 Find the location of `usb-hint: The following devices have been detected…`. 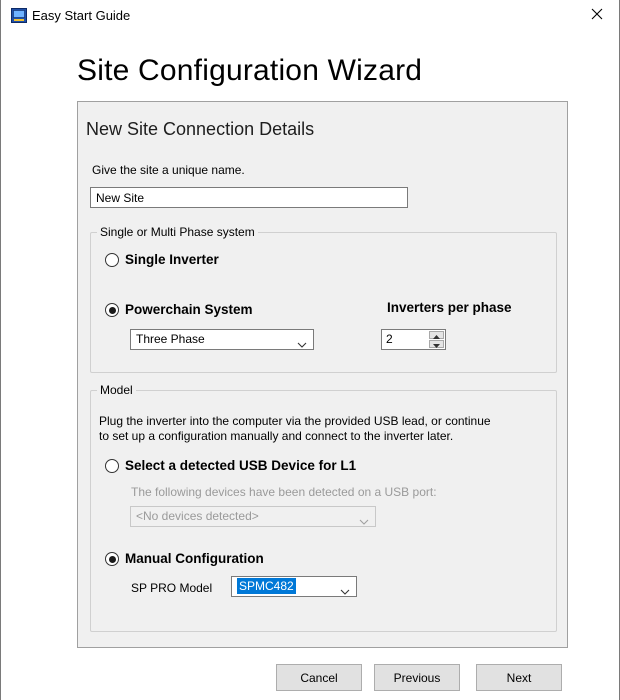

usb-hint: The following devices have been detected… is located at coordinates (284, 492).